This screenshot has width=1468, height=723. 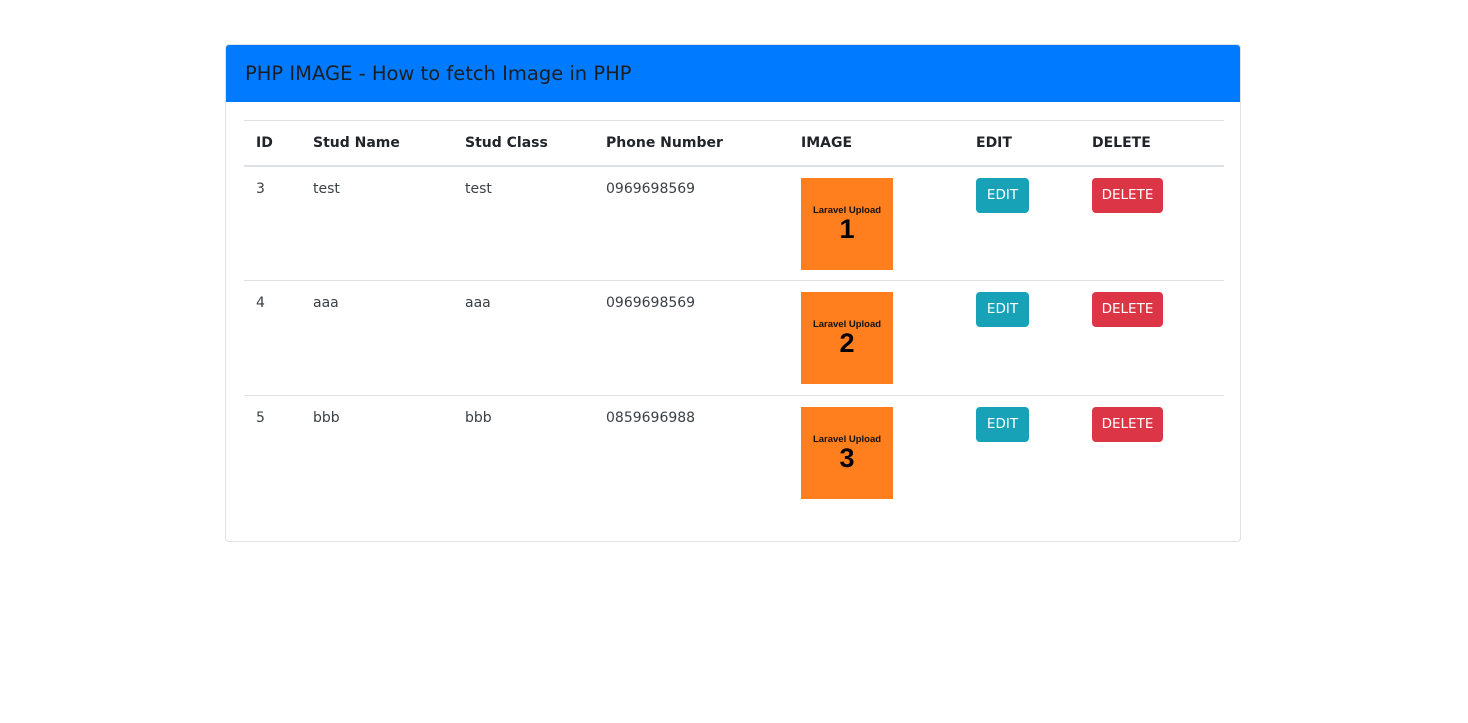 I want to click on student-image-thumbnail: Laravel Upload 2, so click(x=847, y=338).